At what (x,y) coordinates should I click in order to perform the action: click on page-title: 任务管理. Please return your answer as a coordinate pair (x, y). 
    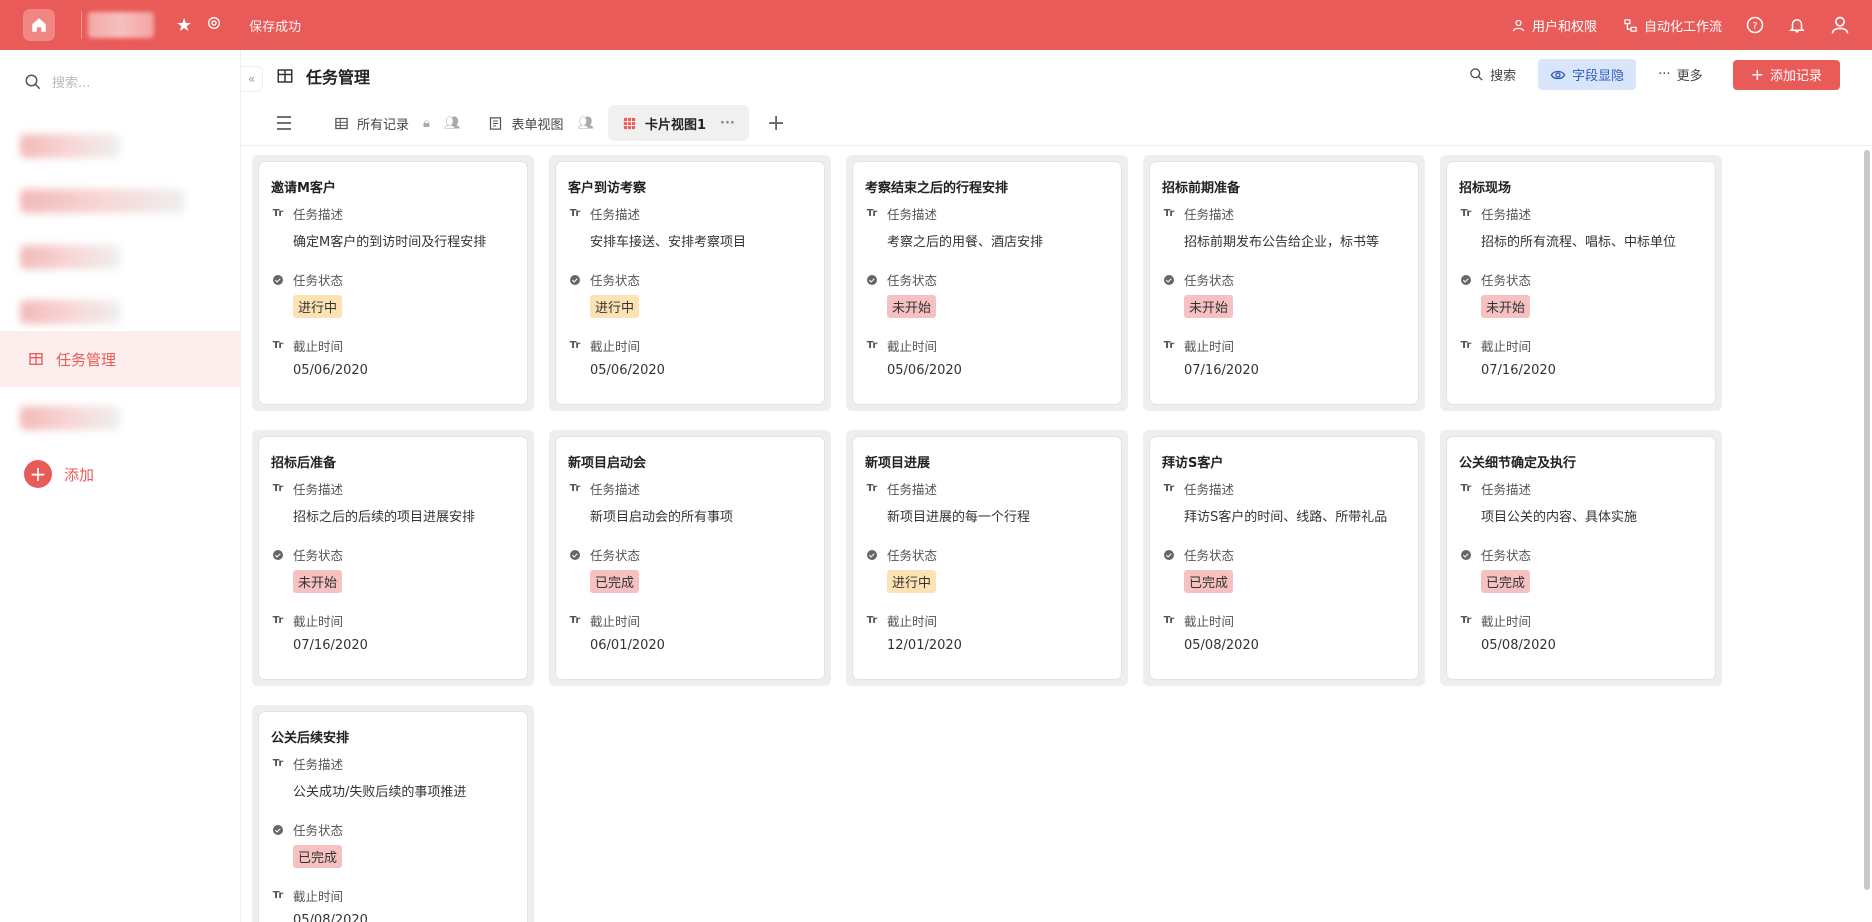
    Looking at the image, I should click on (323, 76).